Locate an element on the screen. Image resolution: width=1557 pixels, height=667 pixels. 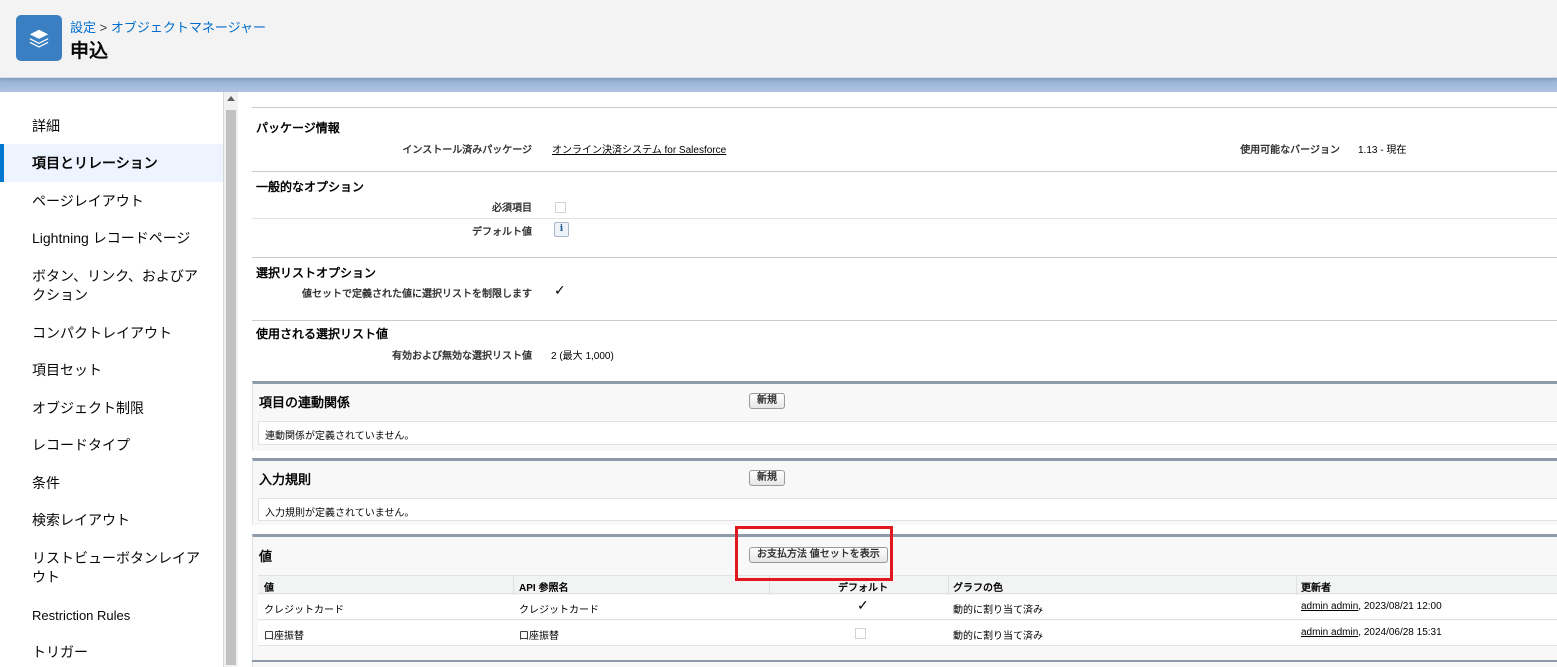
column-header-chart-color: グラフの色 is located at coordinates (978, 586).